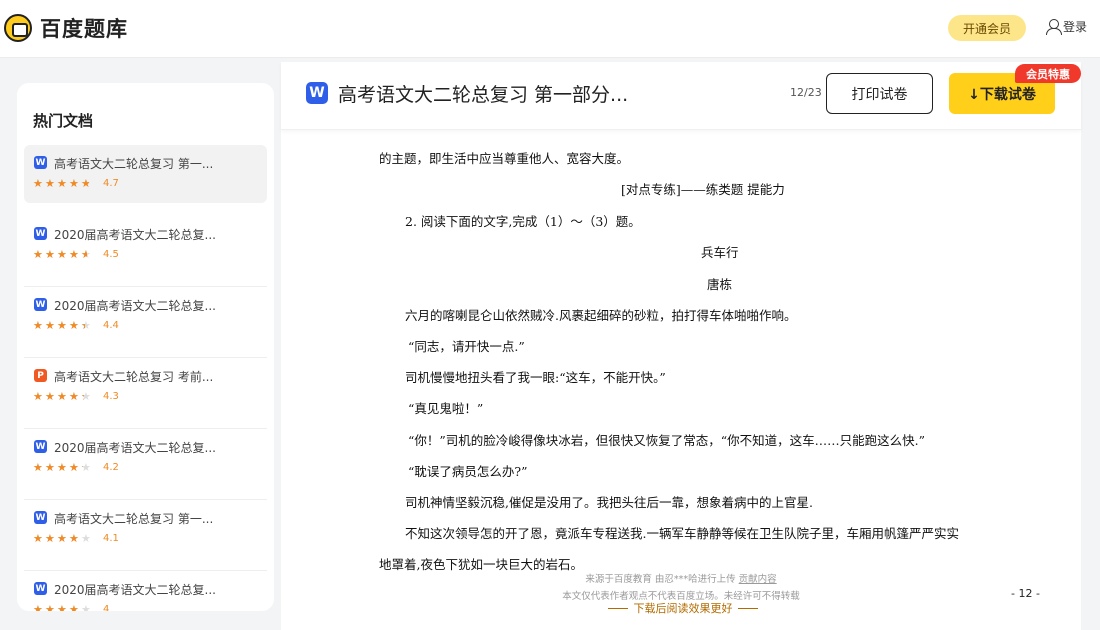 This screenshot has width=1100, height=630. Describe the element at coordinates (145, 322) in the screenshot. I see `hot-document-item: W2020届高考语文大二轮总复...★★★★★4.4` at that location.